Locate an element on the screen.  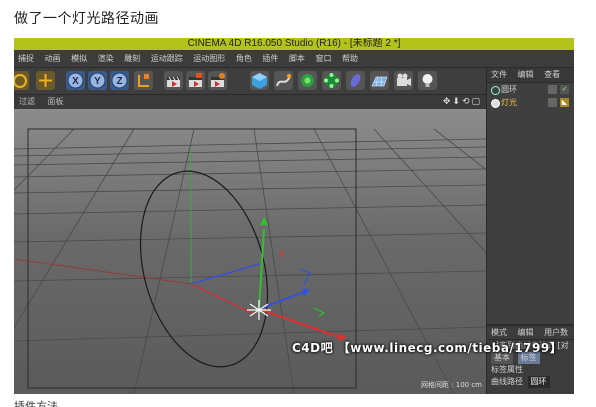
light-icon is located at coordinates (427, 80).